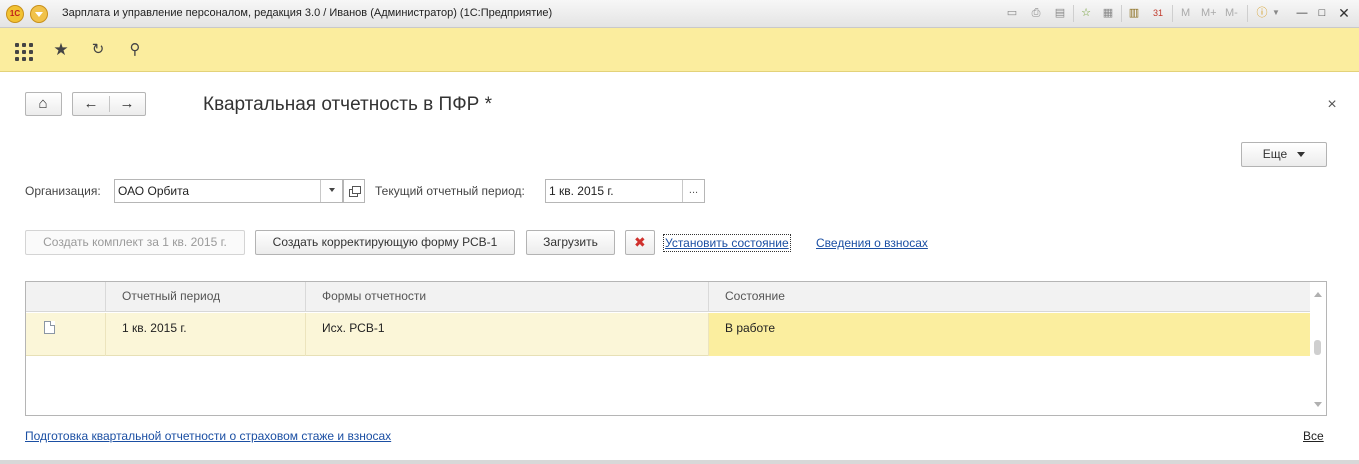  What do you see at coordinates (570, 242) in the screenshot?
I see `load-button: Загрузить` at bounding box center [570, 242].